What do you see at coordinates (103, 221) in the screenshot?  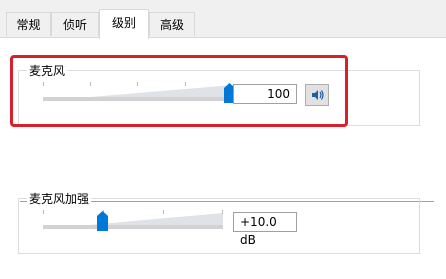 I see `boost-slider-thumb` at bounding box center [103, 221].